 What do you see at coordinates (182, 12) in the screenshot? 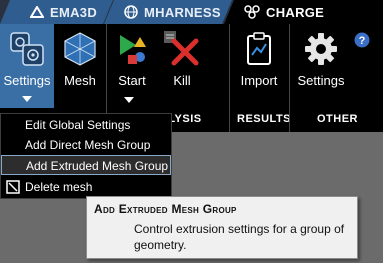
I see `tab-label: MHARNESS` at bounding box center [182, 12].